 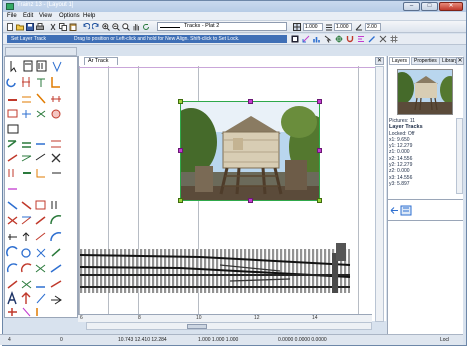 What do you see at coordinates (302, 340) in the screenshot?
I see `status-angle: 0.0000 0.0000 0.0000` at bounding box center [302, 340].